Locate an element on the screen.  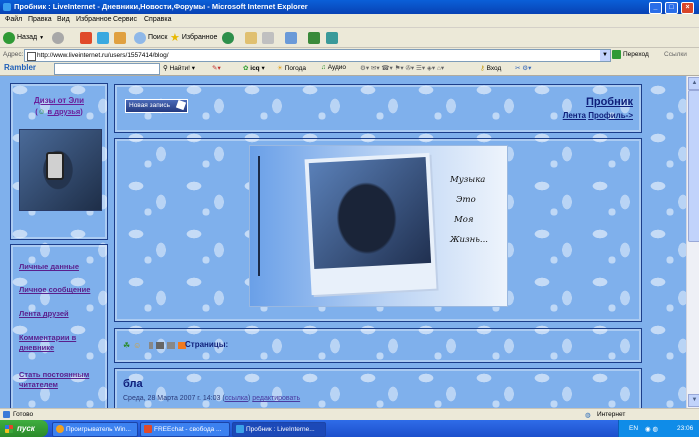
back-arrow-icon is located at coordinates (9, 37).